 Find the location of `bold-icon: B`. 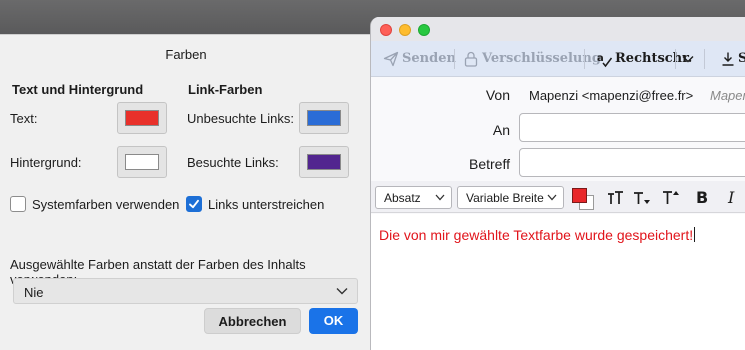

bold-icon: B is located at coordinates (702, 197).